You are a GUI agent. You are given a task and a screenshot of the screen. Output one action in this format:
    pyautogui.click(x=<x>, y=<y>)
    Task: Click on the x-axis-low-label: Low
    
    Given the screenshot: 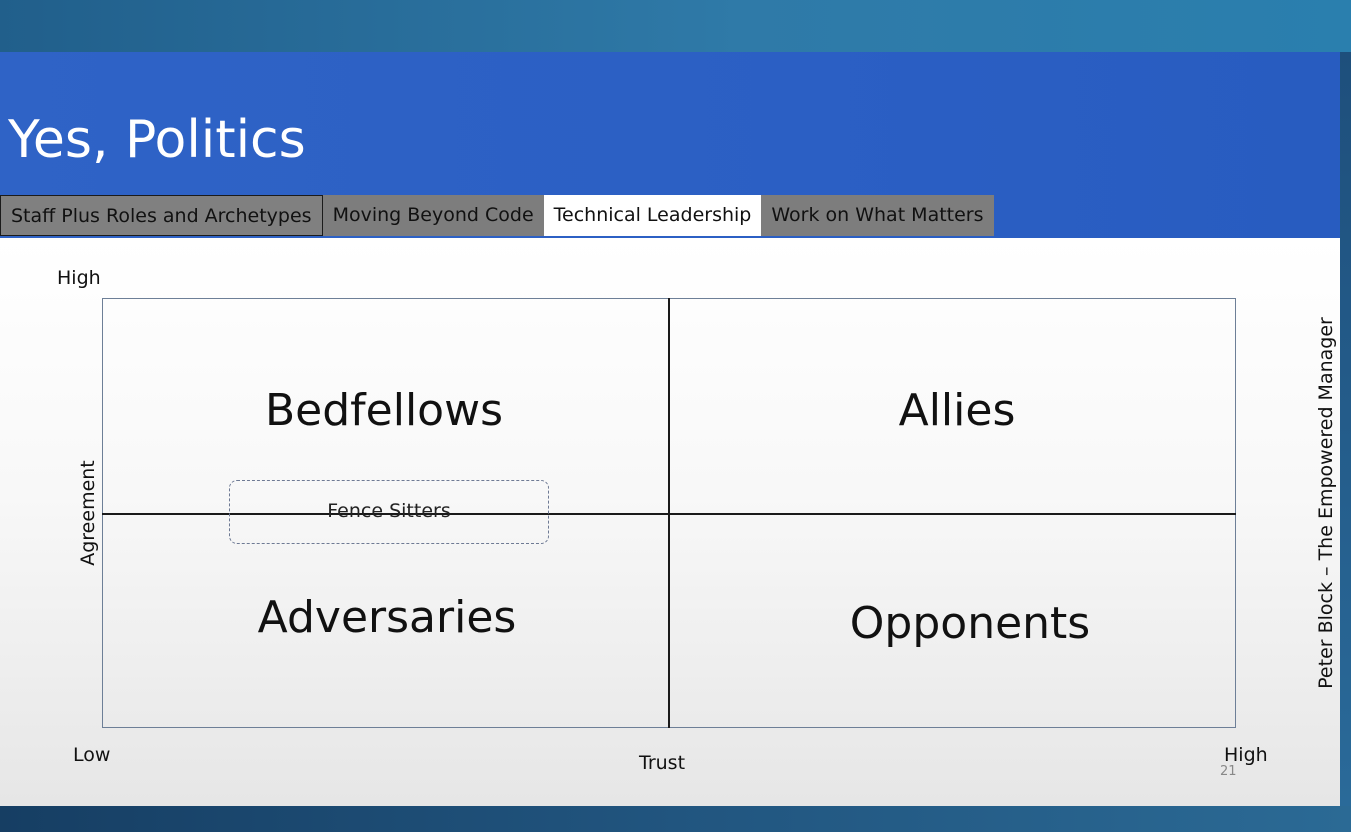 What is the action you would take?
    pyautogui.click(x=92, y=755)
    